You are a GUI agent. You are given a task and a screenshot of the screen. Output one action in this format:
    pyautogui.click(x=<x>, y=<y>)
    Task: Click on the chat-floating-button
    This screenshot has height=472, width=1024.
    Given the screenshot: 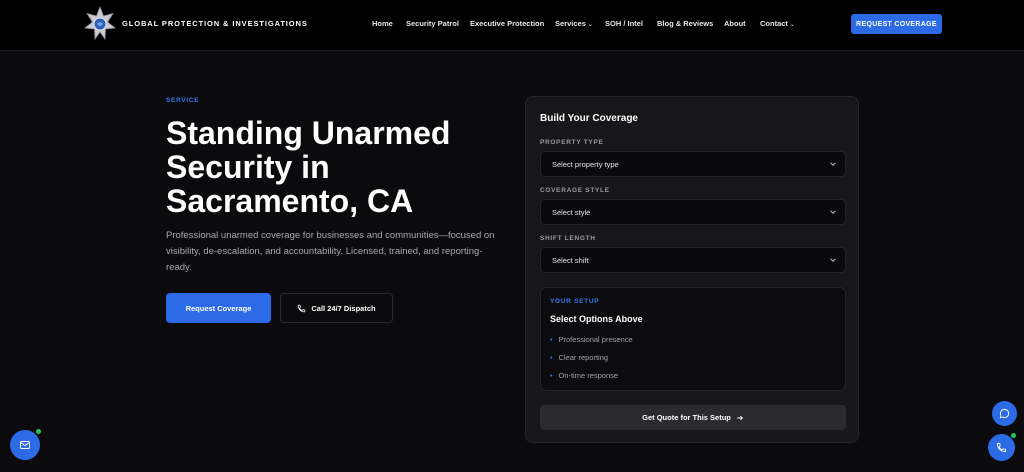 What is the action you would take?
    pyautogui.click(x=1004, y=413)
    